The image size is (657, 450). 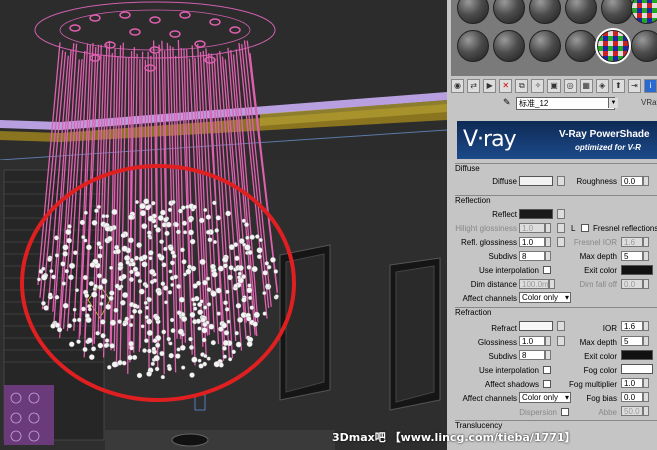 What do you see at coordinates (538, 412) in the screenshot?
I see `dispersion-label: Dispersion` at bounding box center [538, 412].